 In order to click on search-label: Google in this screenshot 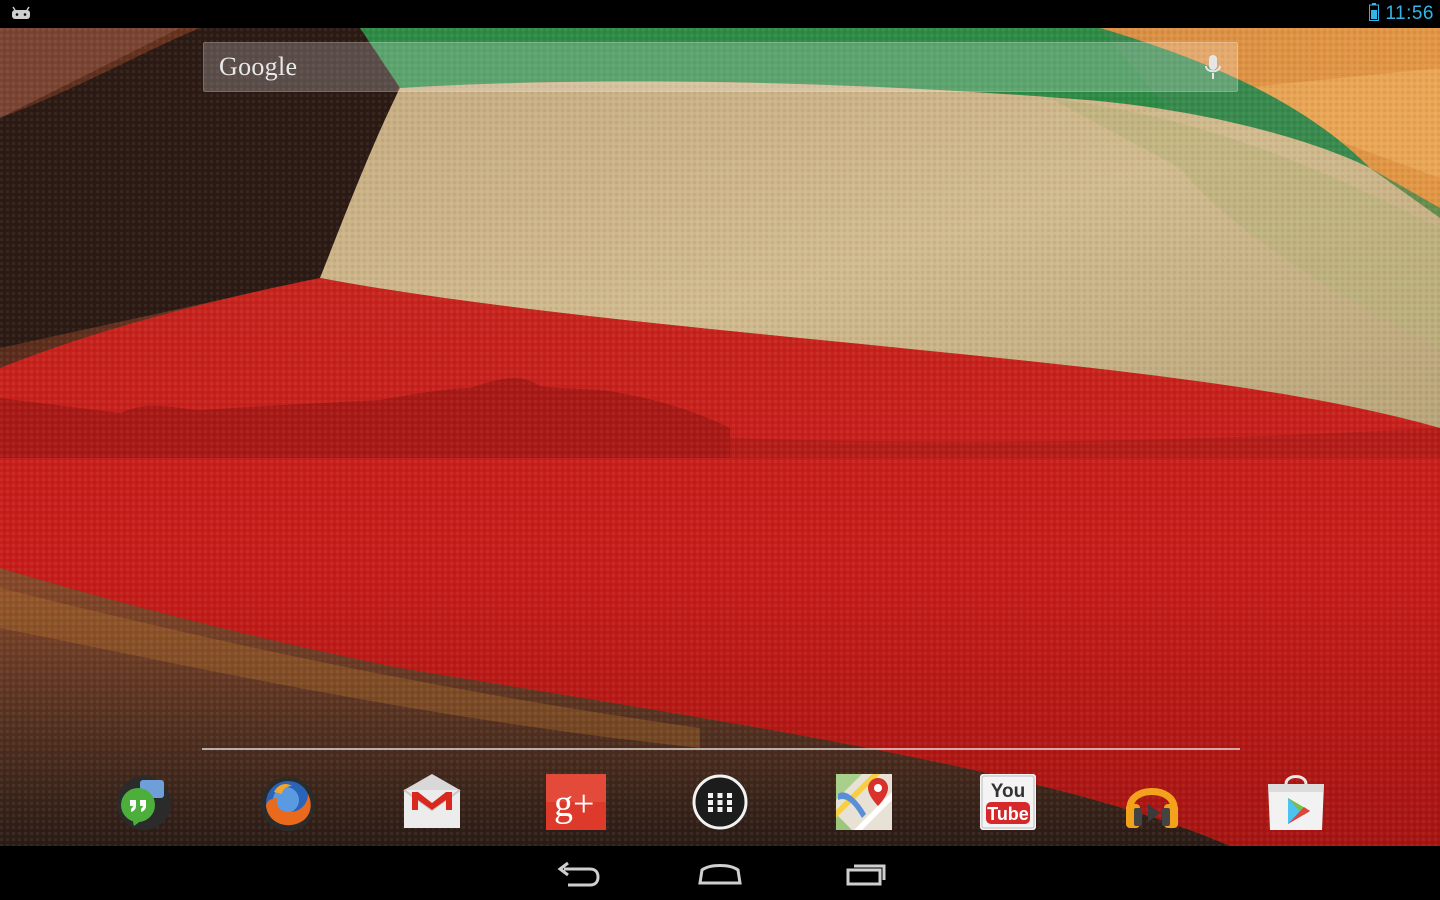, I will do `click(258, 66)`.